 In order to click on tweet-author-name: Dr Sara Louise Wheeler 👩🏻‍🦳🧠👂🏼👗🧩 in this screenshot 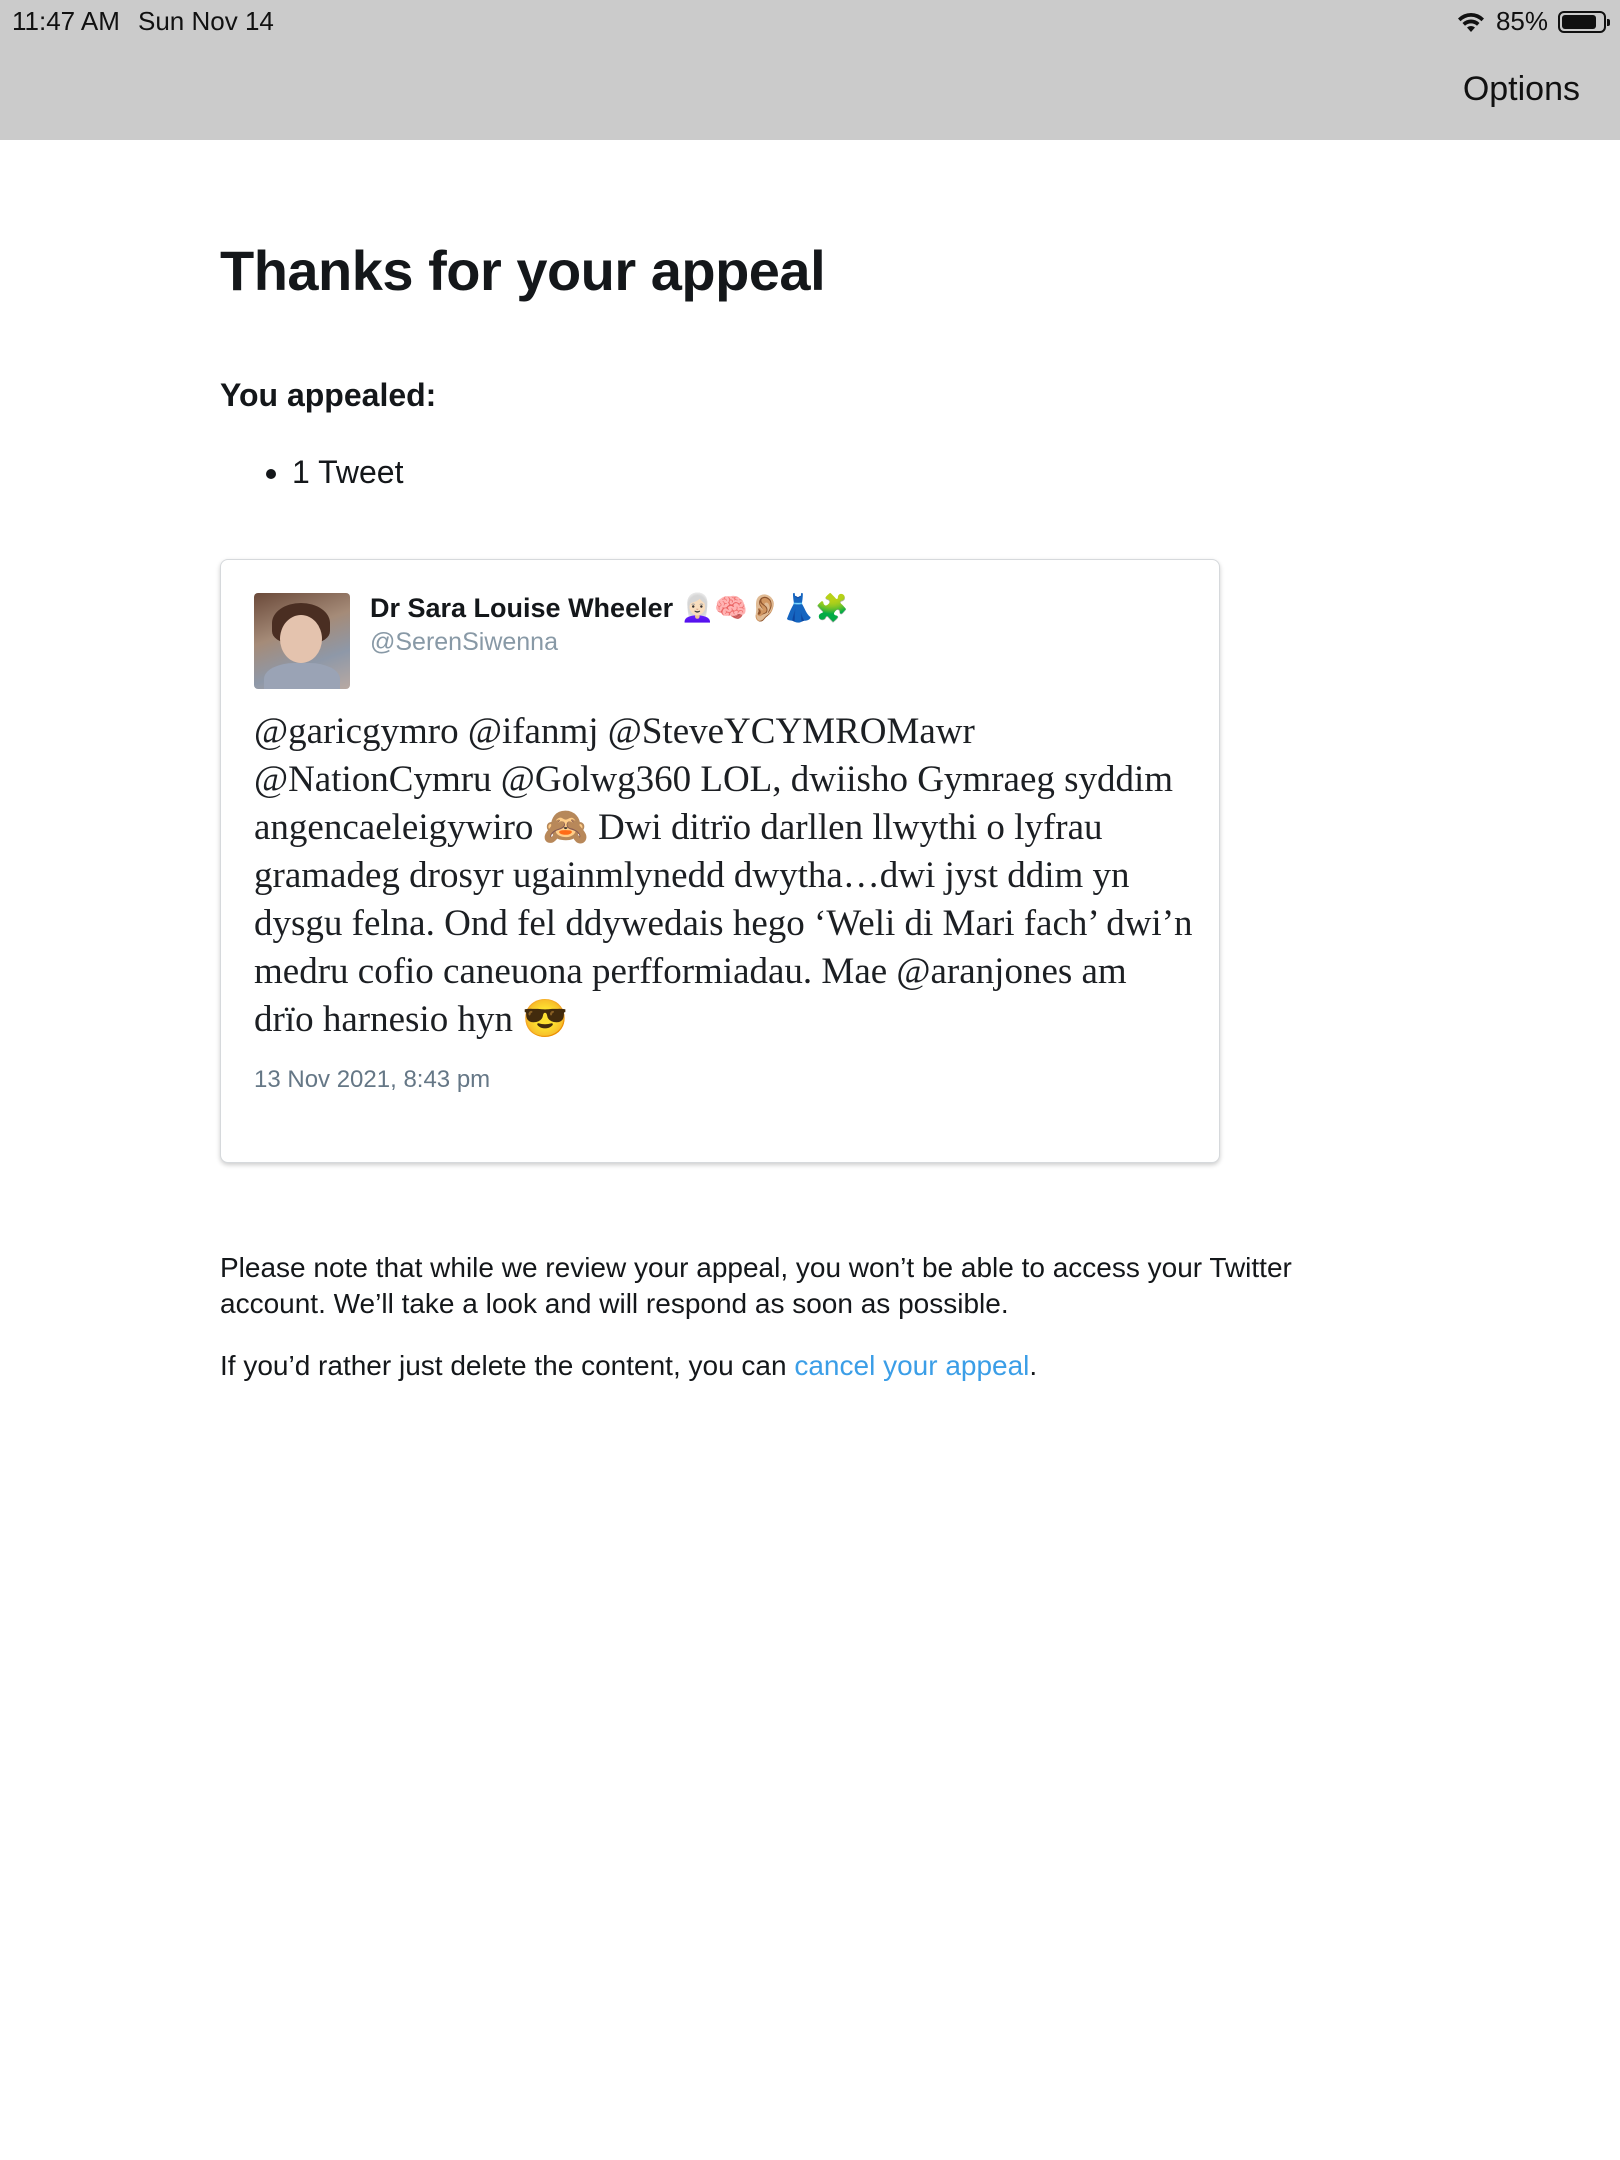, I will do `click(609, 608)`.